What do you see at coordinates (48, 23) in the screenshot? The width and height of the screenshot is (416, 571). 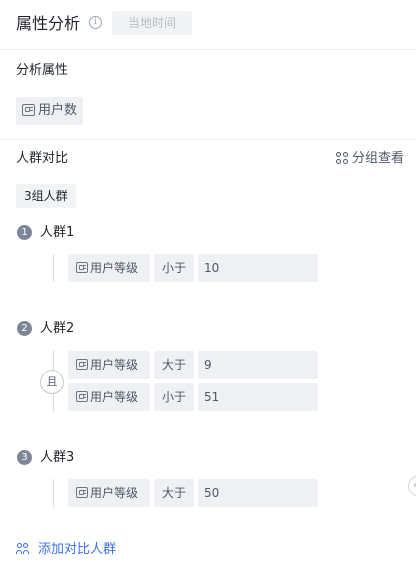 I see `page-title: 属性分析` at bounding box center [48, 23].